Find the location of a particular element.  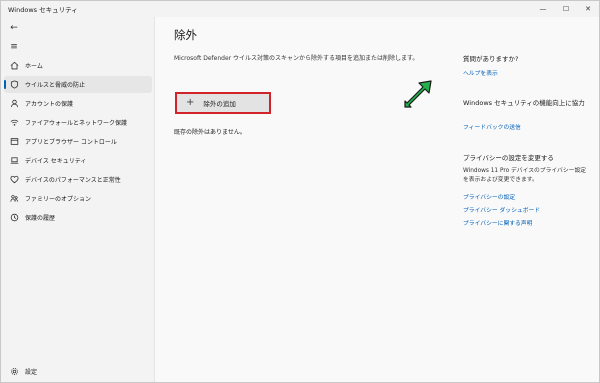

privacy-dashboard-link: プライバシー ダッシュボード is located at coordinates (501, 209).